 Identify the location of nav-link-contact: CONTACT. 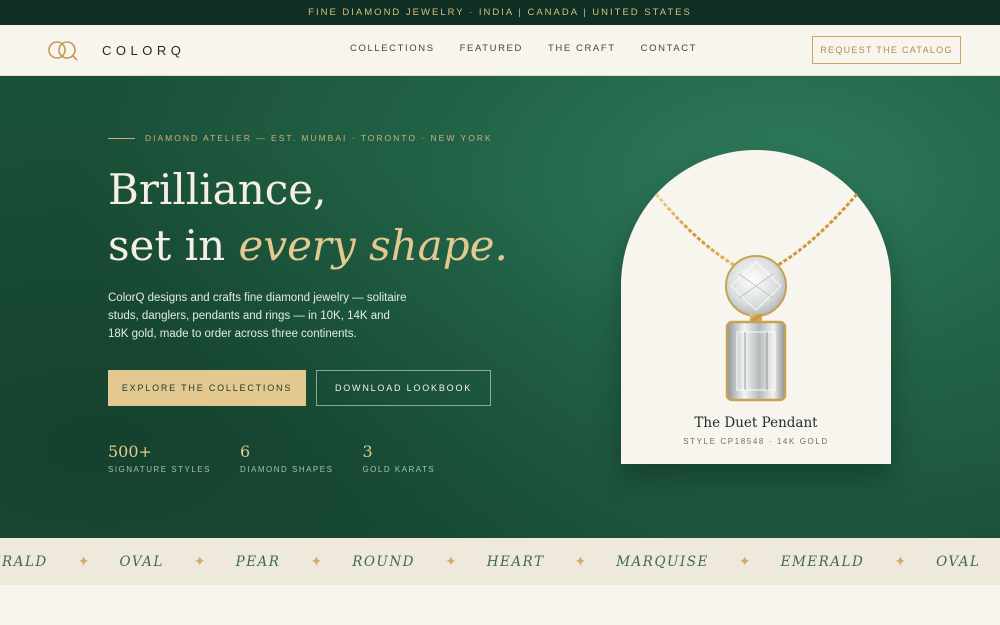
(669, 48).